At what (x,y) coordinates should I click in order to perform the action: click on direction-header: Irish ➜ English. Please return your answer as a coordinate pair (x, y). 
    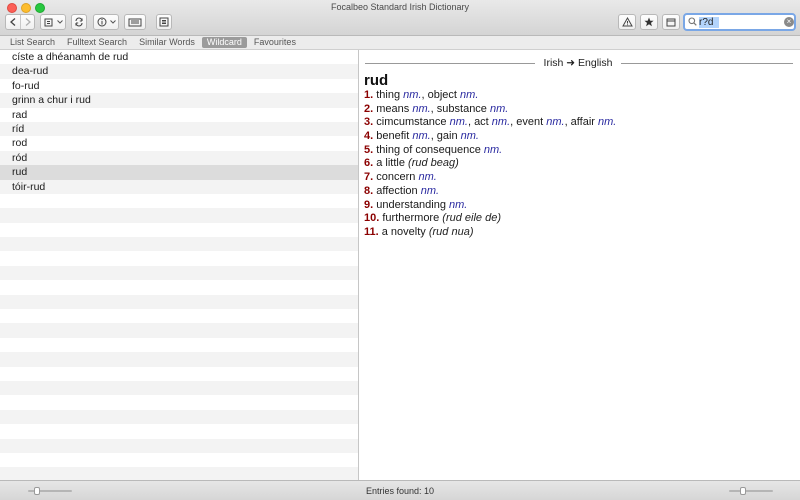
    Looking at the image, I should click on (579, 63).